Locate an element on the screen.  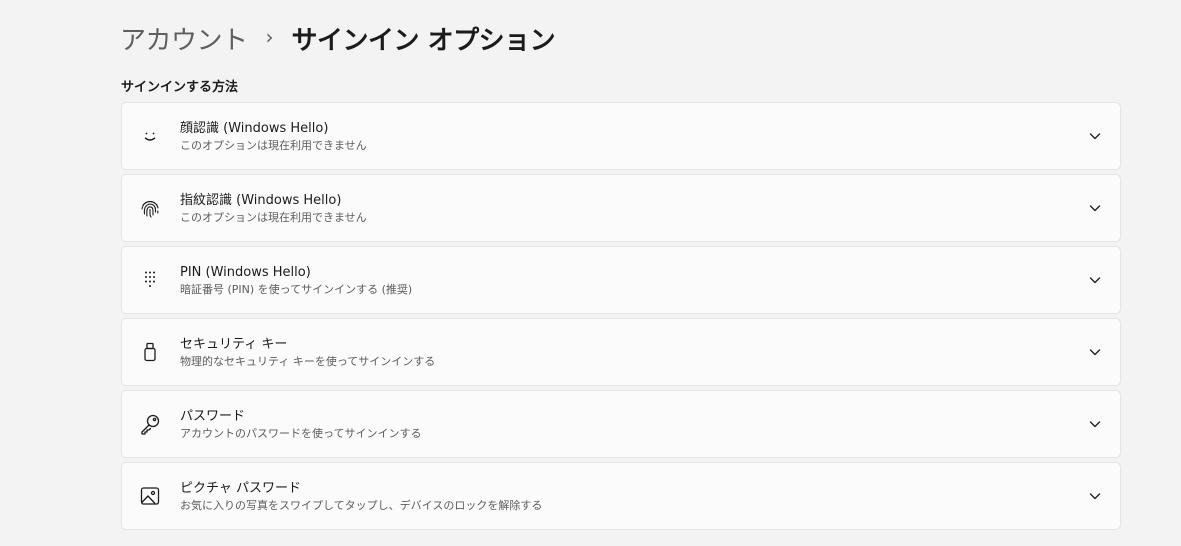
option-title: PIN (Windows Hello) is located at coordinates (245, 272).